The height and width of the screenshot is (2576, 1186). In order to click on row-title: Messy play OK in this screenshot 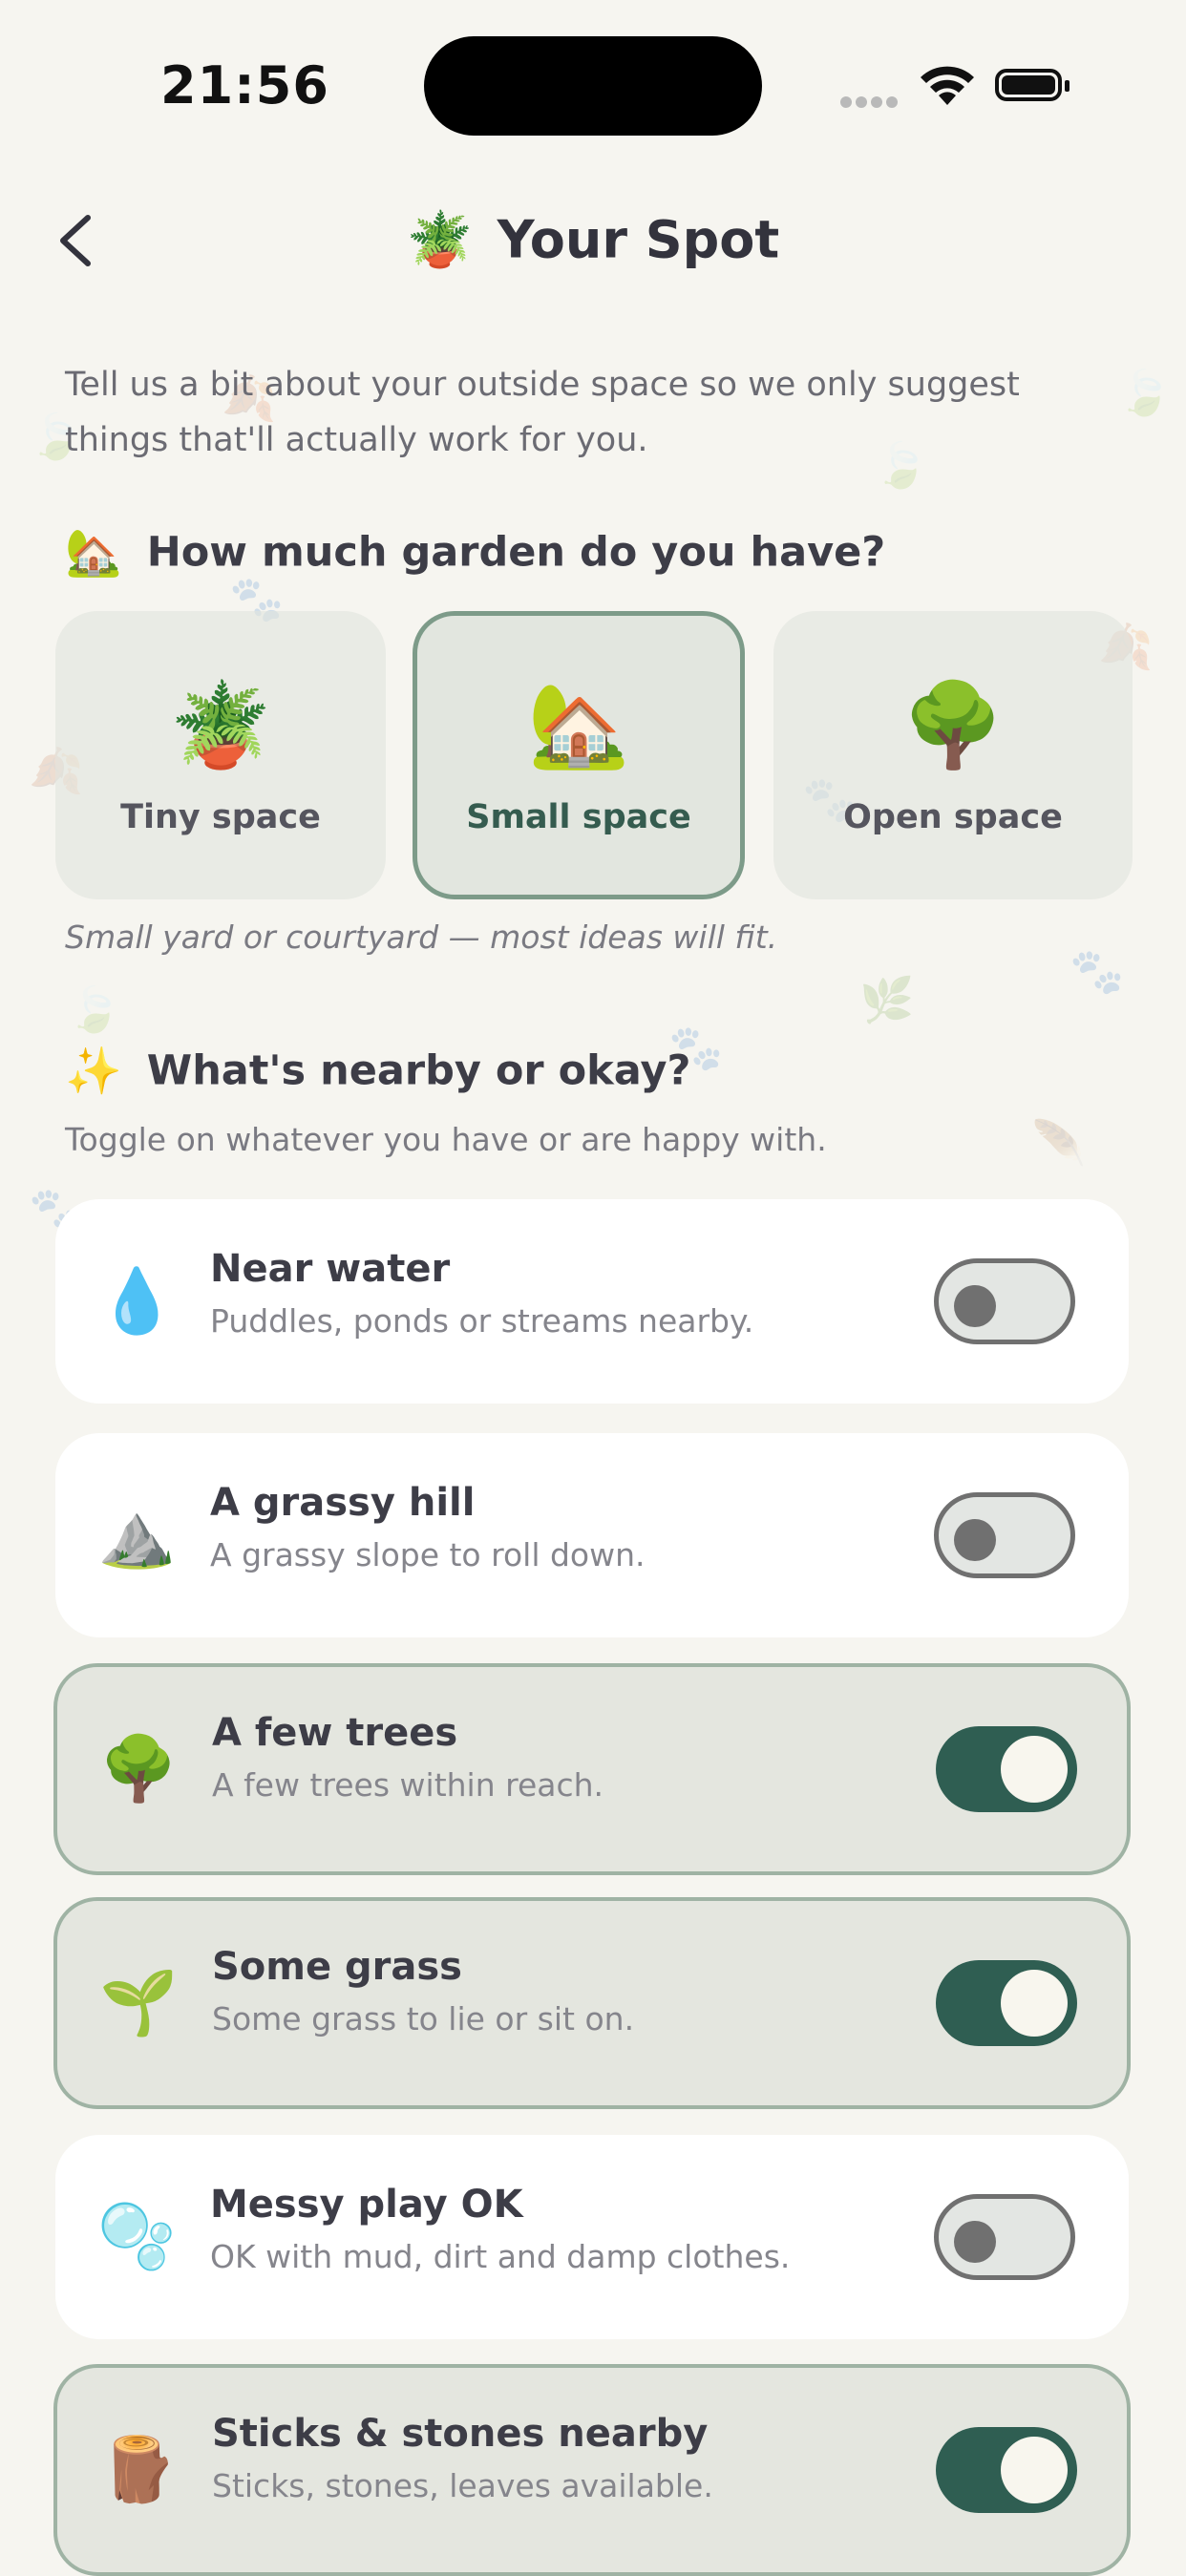, I will do `click(366, 2205)`.